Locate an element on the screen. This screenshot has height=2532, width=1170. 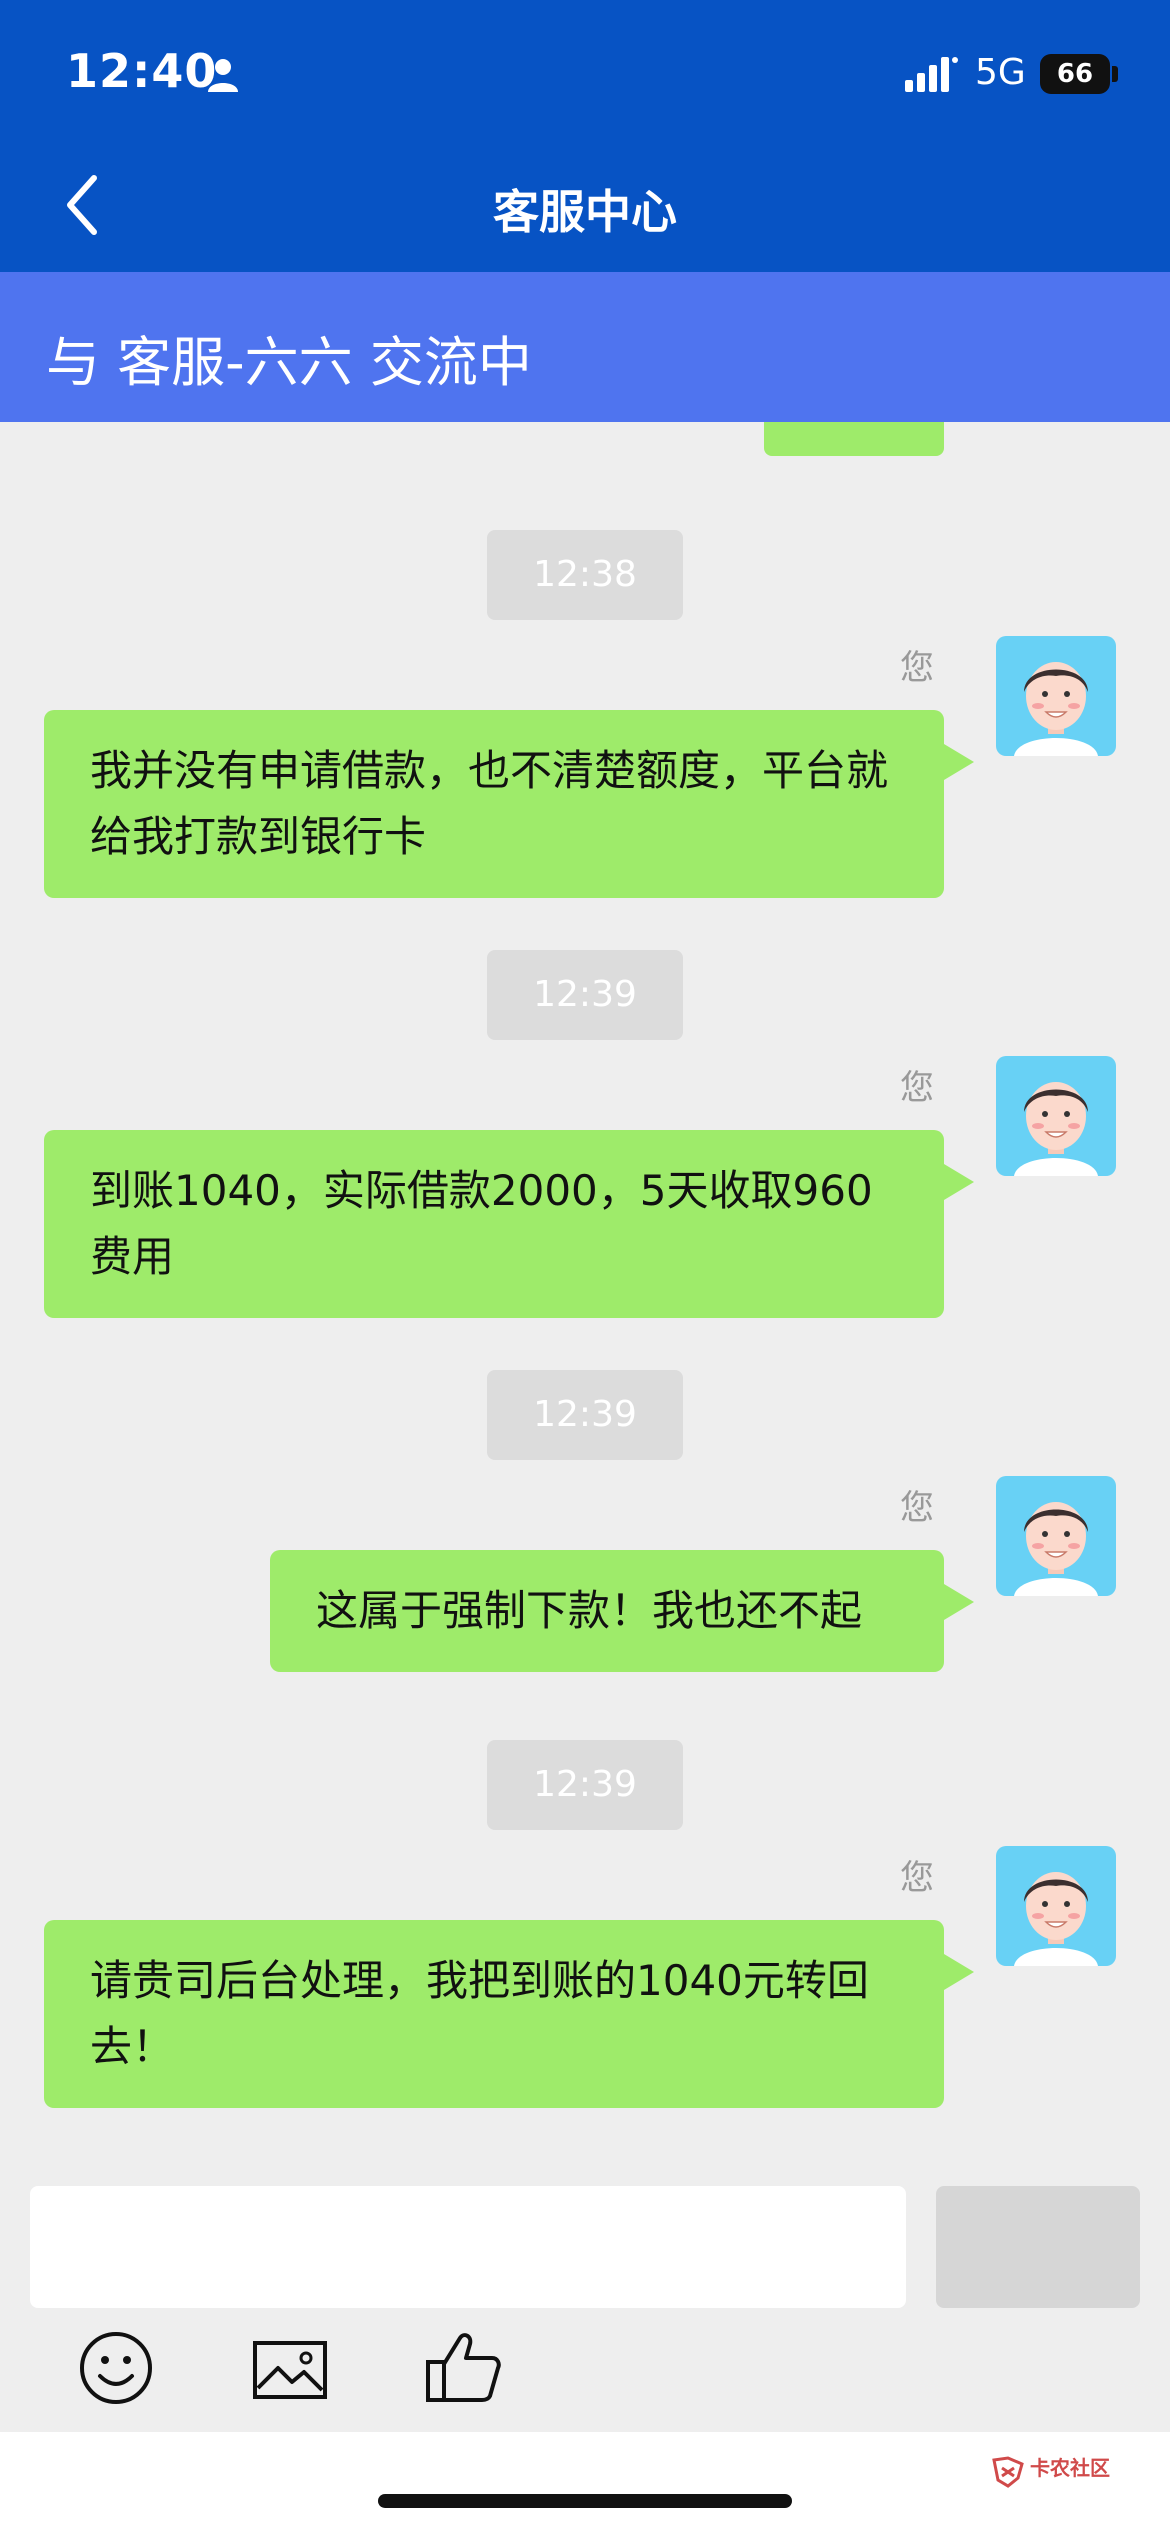
thumbs-up-icon is located at coordinates (464, 2368).